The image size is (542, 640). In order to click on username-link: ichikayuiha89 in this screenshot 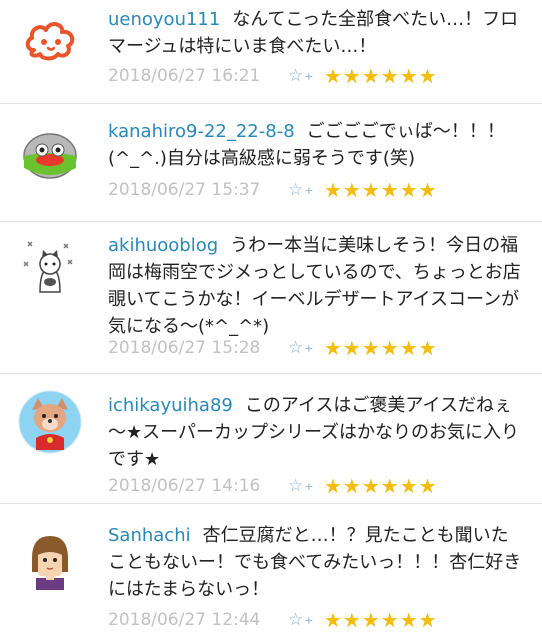, I will do `click(170, 405)`.